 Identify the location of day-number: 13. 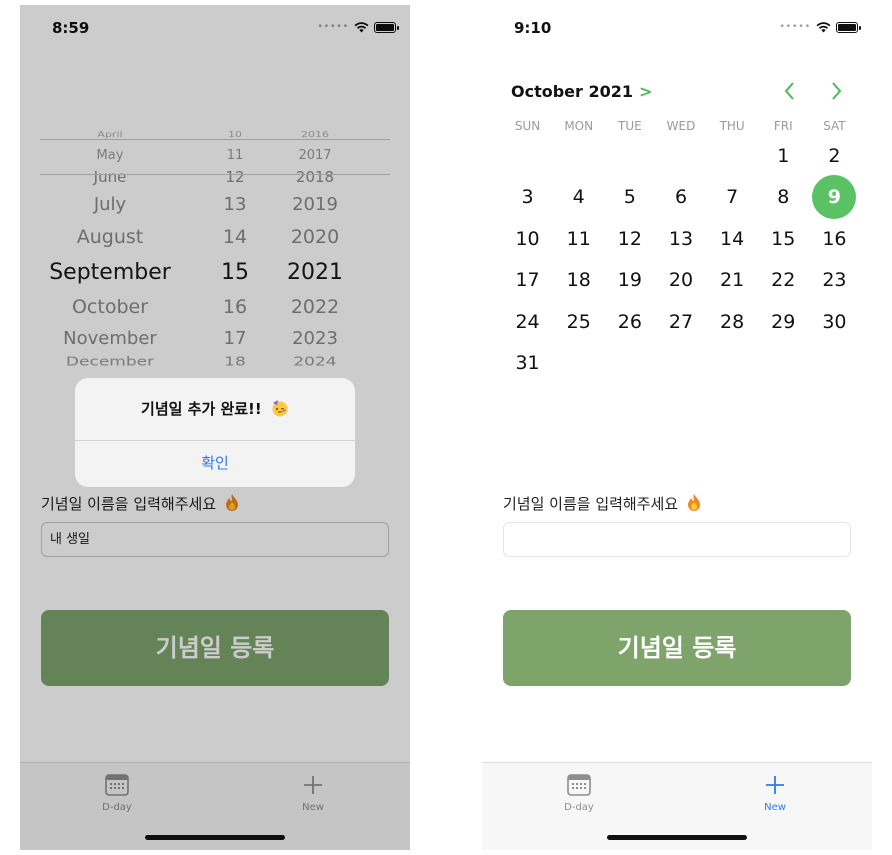
(681, 238).